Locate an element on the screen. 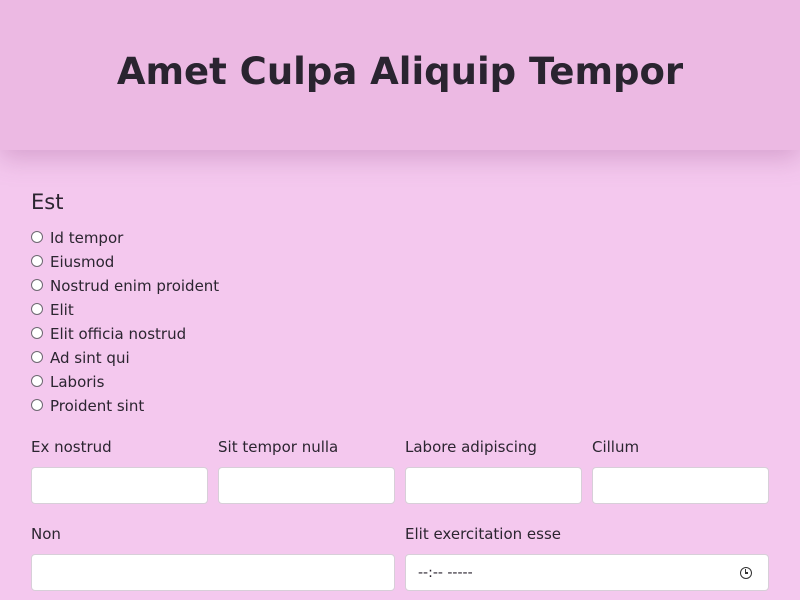 The image size is (800, 600). field-non: Non is located at coordinates (213, 557).